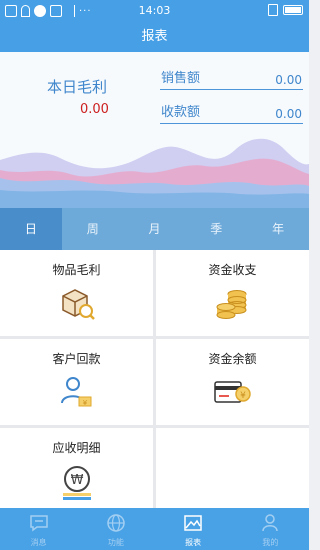 The width and height of the screenshot is (320, 550). Describe the element at coordinates (278, 229) in the screenshot. I see `tab-year: 年` at that location.